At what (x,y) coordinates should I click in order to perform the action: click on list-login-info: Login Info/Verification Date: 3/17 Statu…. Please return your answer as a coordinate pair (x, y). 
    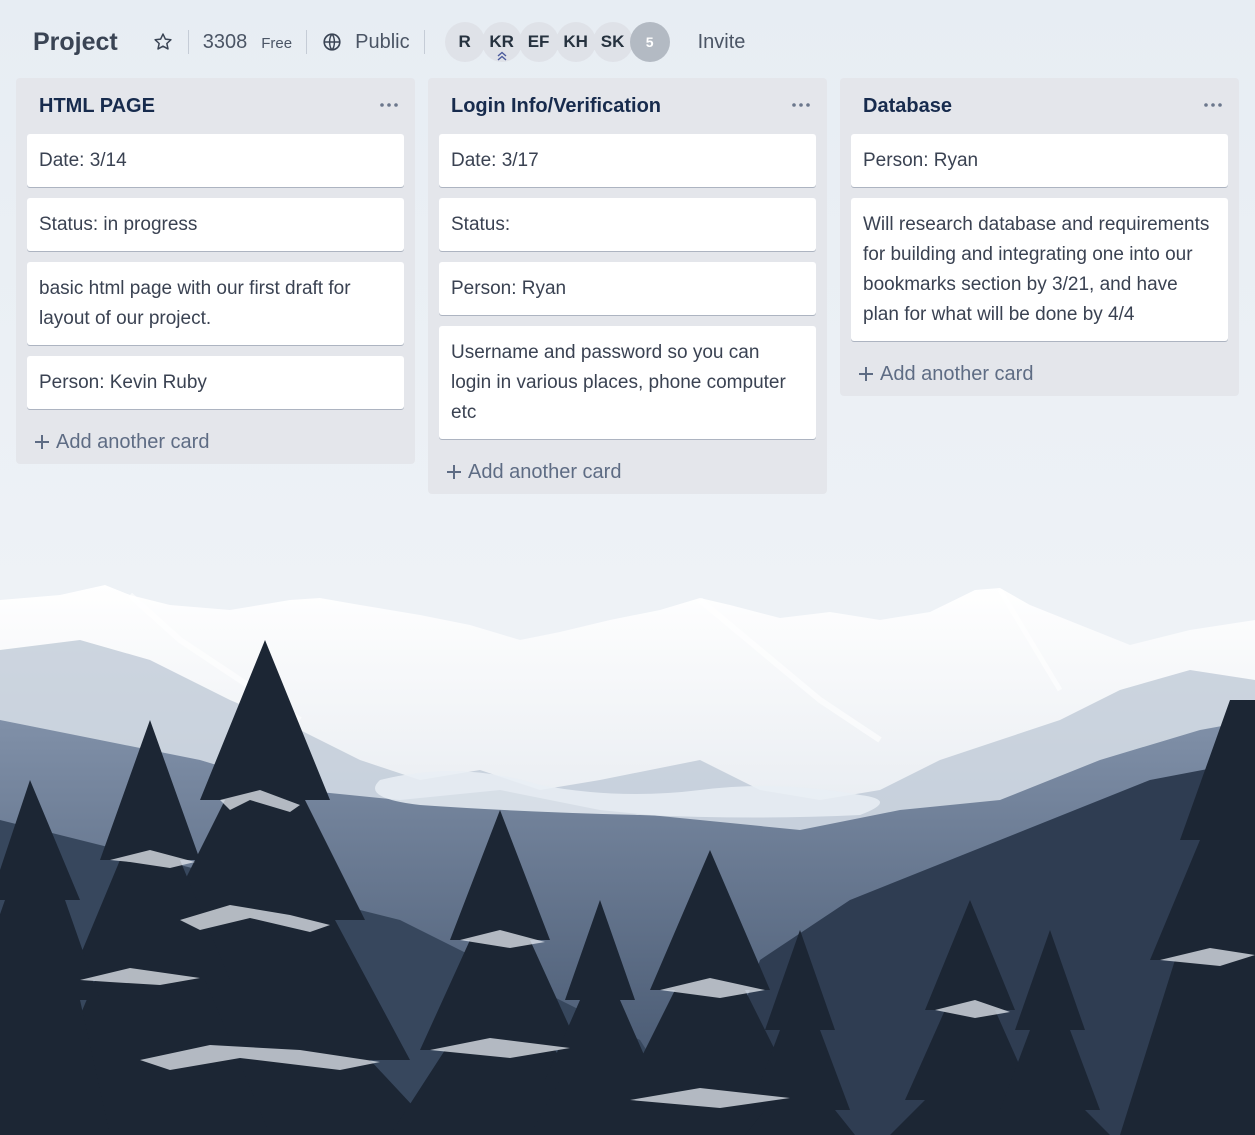
    Looking at the image, I should click on (627, 286).